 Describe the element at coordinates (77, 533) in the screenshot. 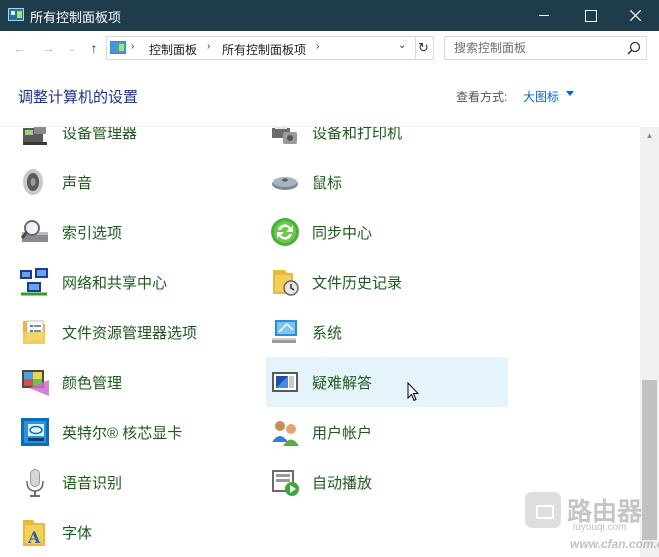

I see `item-label: 字体` at that location.